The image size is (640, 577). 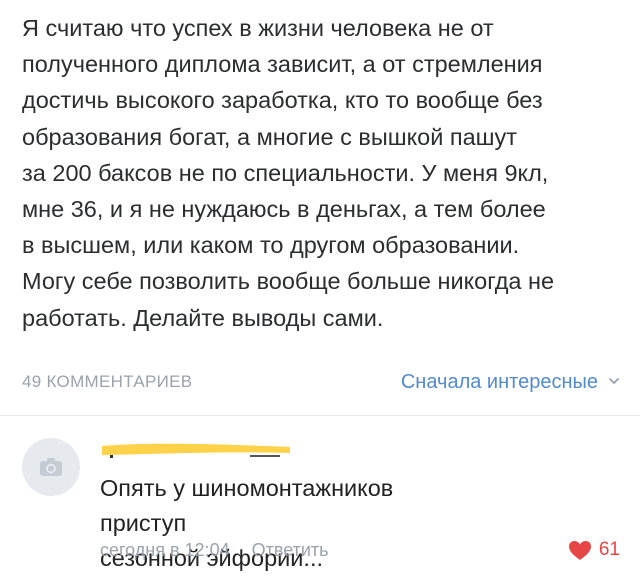 I want to click on likes-count: 61, so click(x=609, y=549).